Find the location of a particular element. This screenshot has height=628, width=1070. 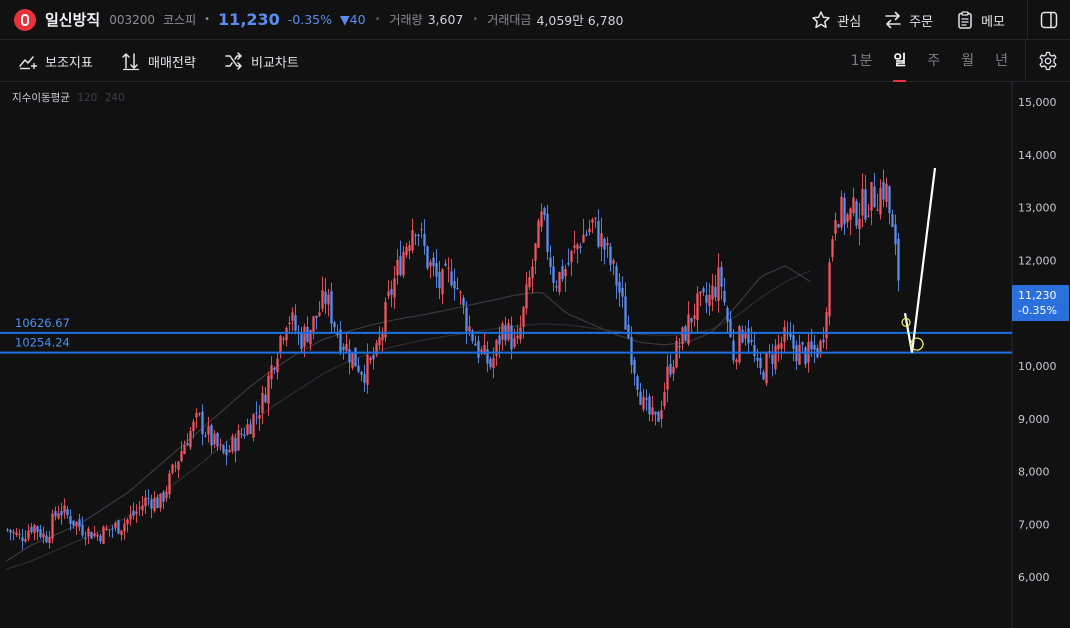

amount-label: 거래대금 is located at coordinates (509, 20).